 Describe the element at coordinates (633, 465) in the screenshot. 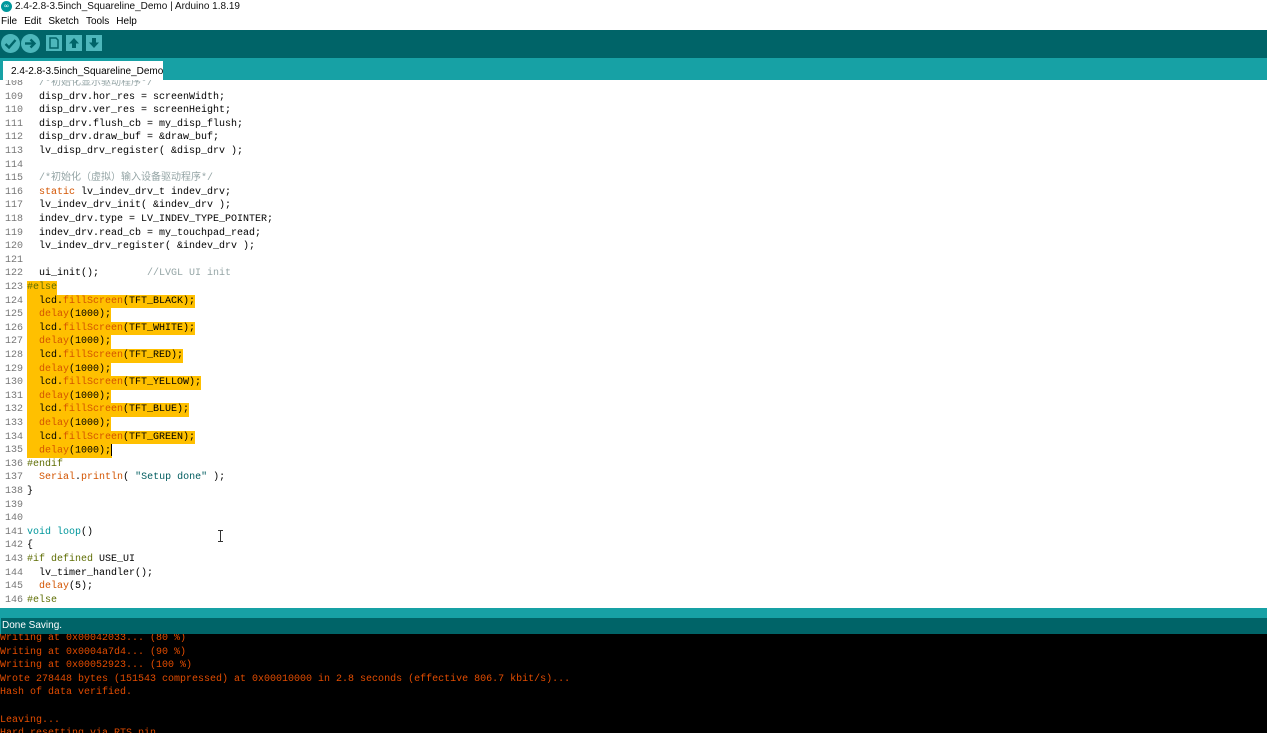

I see `code-line: 136 #endif` at that location.